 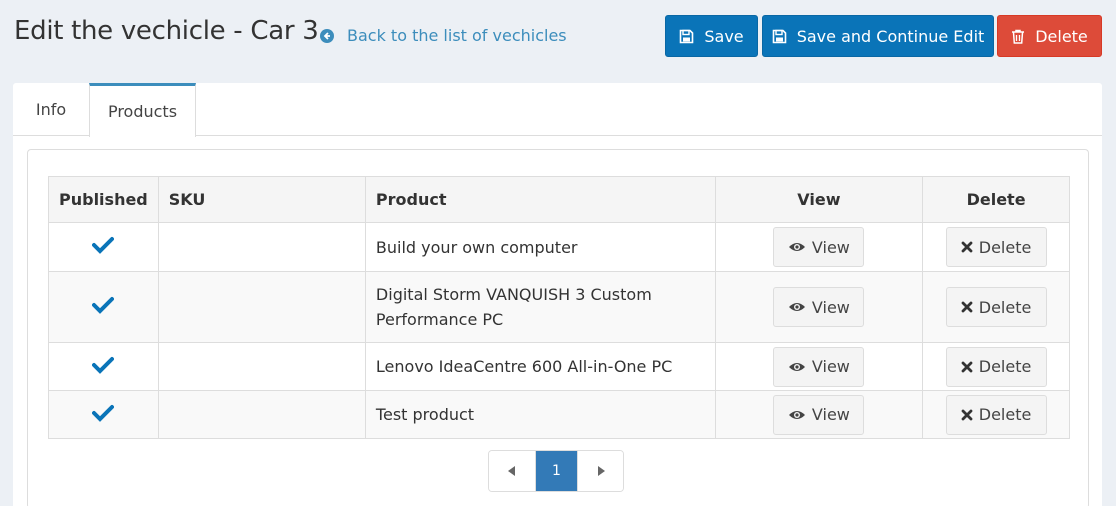 I want to click on tab-products: Products, so click(x=142, y=110).